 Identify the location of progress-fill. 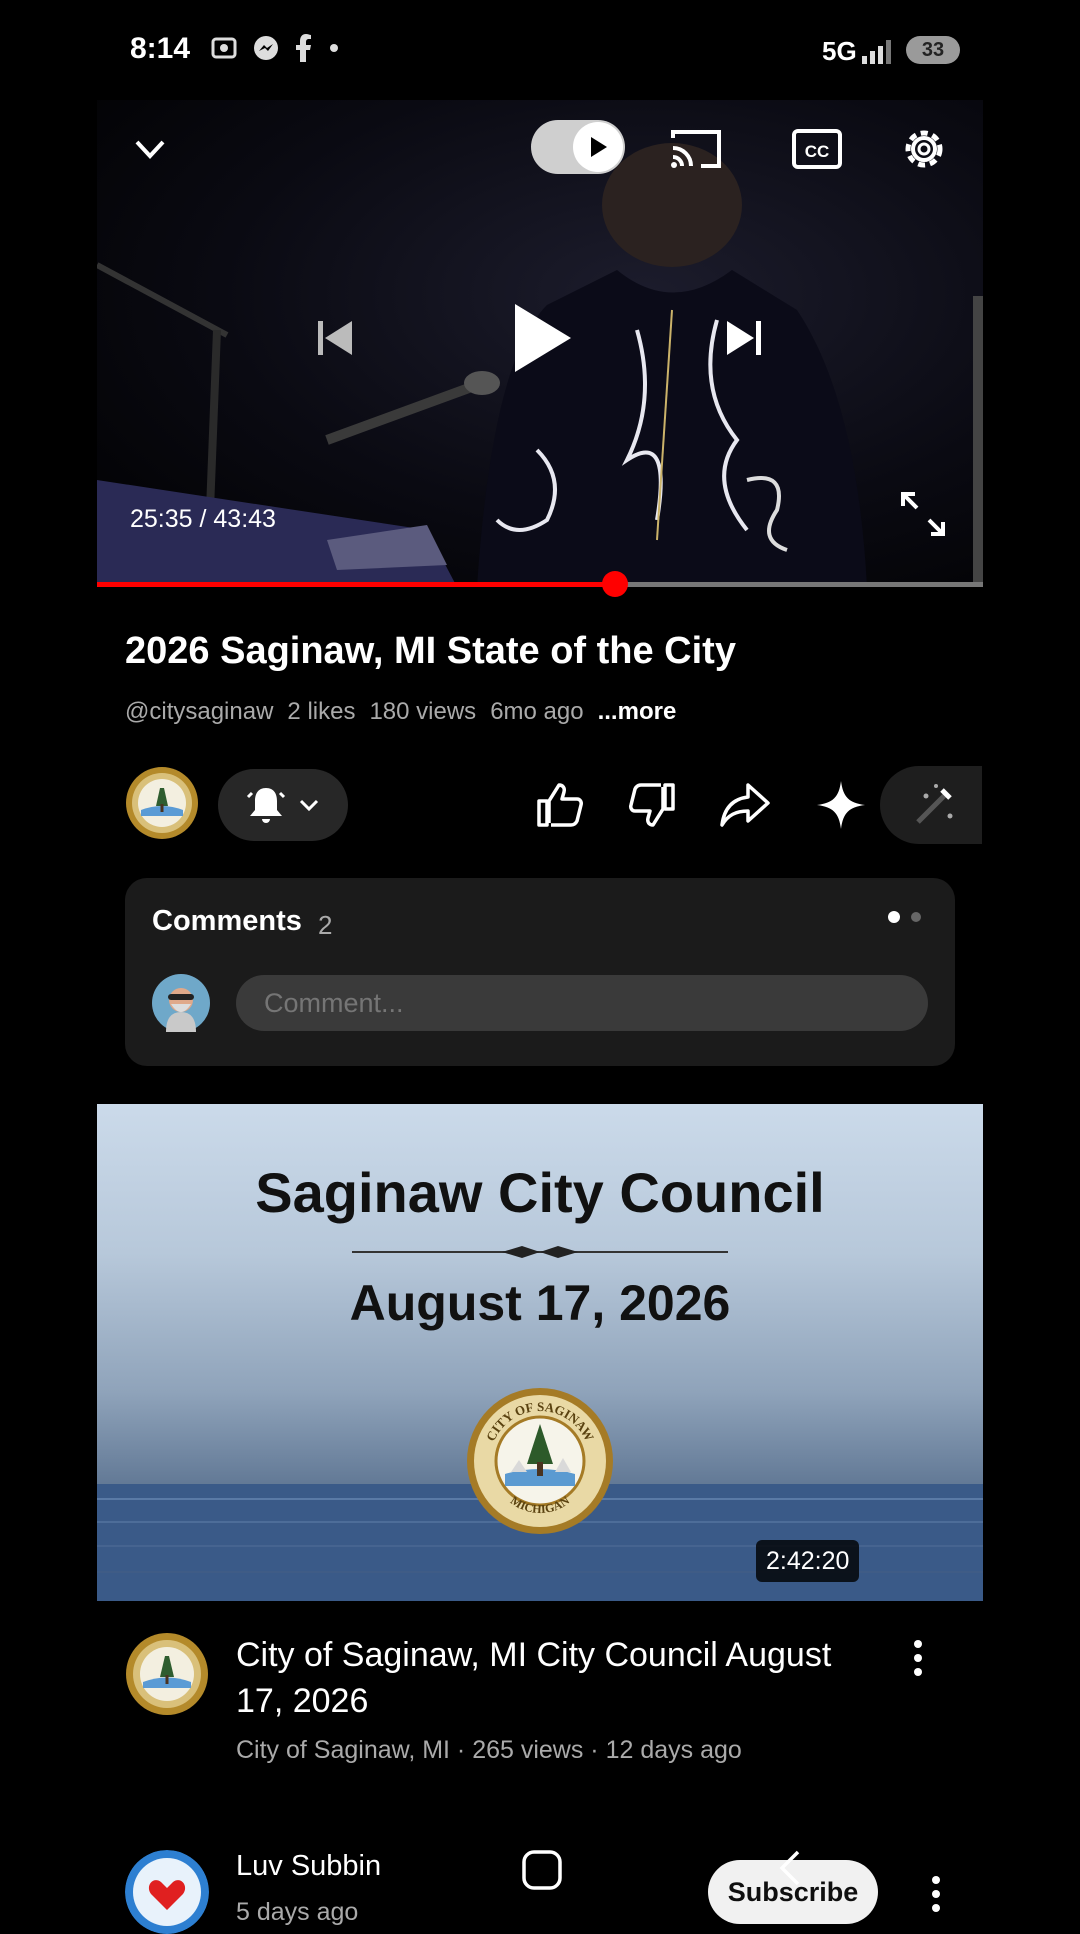
(356, 584).